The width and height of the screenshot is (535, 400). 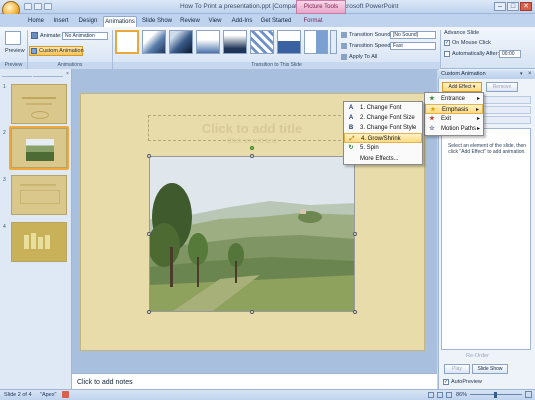 What do you see at coordinates (449, 395) in the screenshot?
I see `slideshow-view-icon` at bounding box center [449, 395].